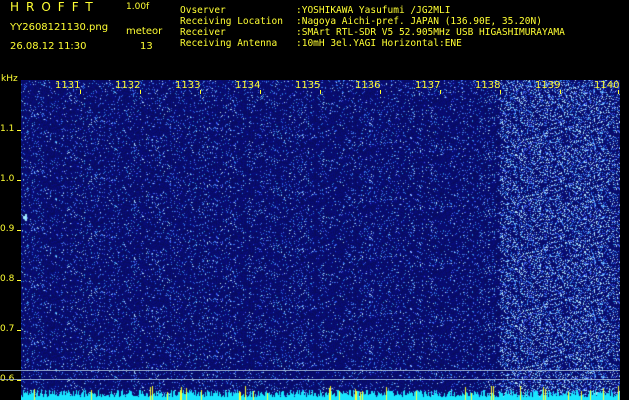 The image size is (629, 400). What do you see at coordinates (248, 85) in the screenshot?
I see `x-tick-label: 1134` at bounding box center [248, 85].